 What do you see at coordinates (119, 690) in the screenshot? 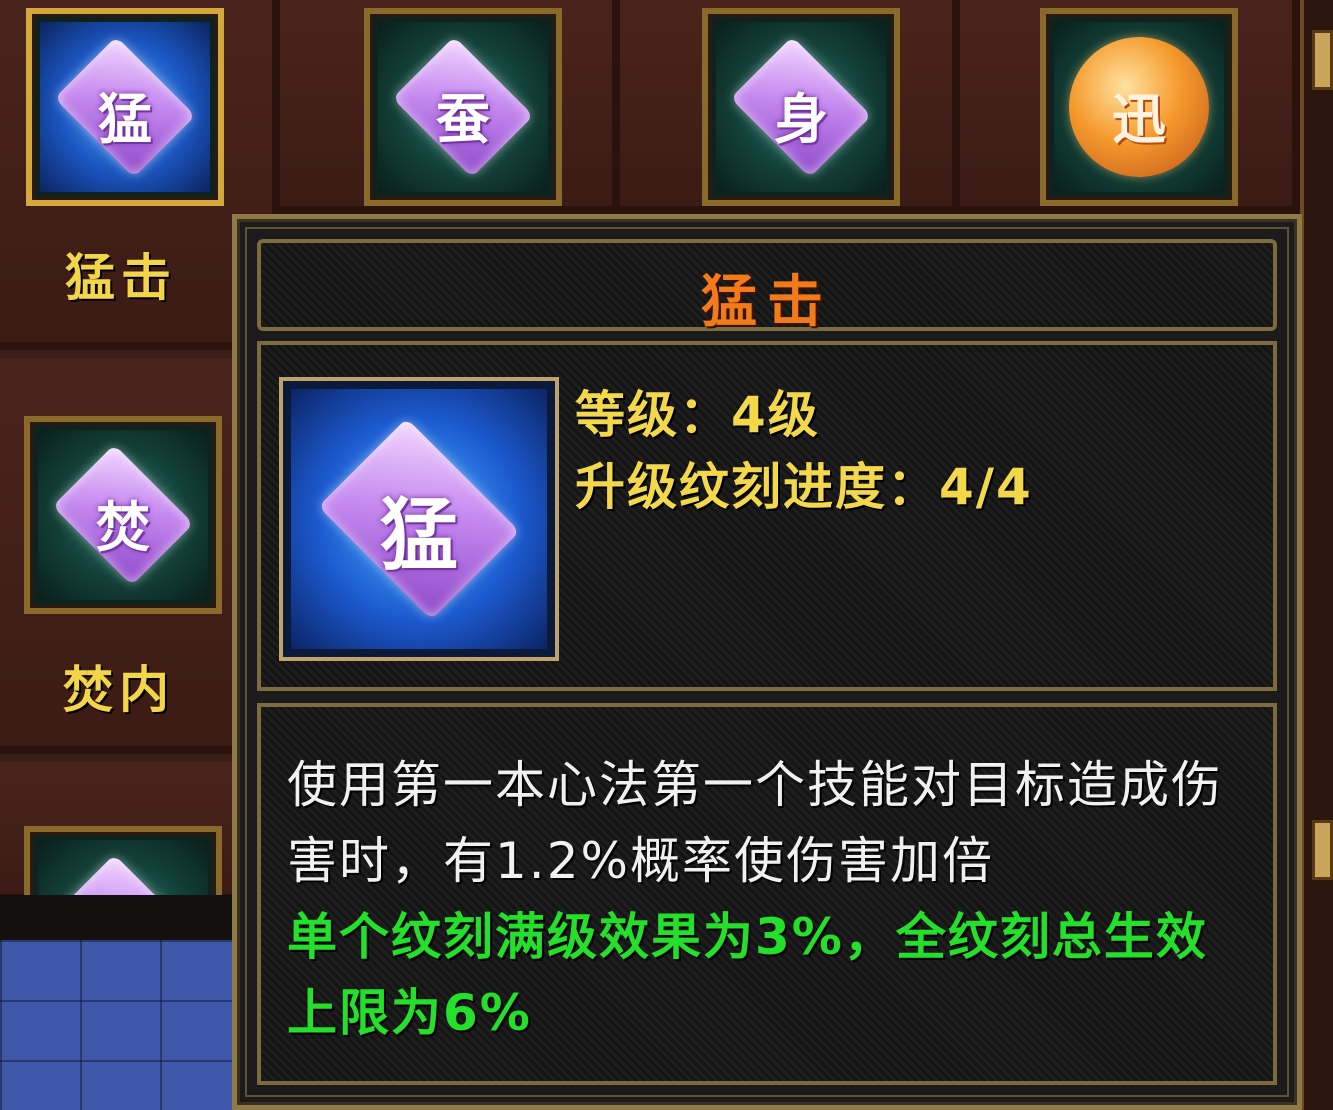
I see `skill-label: 焚内` at bounding box center [119, 690].